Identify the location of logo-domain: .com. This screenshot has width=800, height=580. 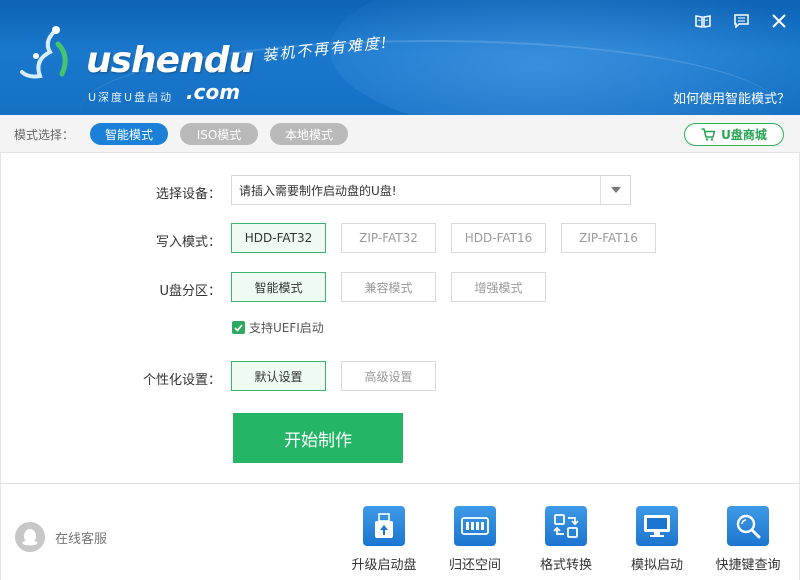
(213, 92).